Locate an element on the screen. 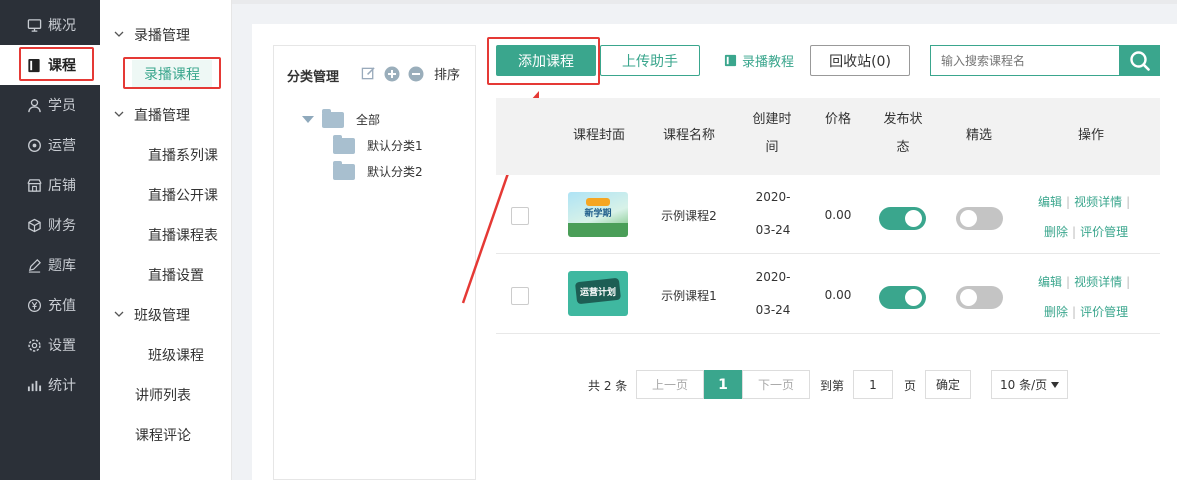 This screenshot has height=480, width=1177. col-featured: 精选 is located at coordinates (978, 135).